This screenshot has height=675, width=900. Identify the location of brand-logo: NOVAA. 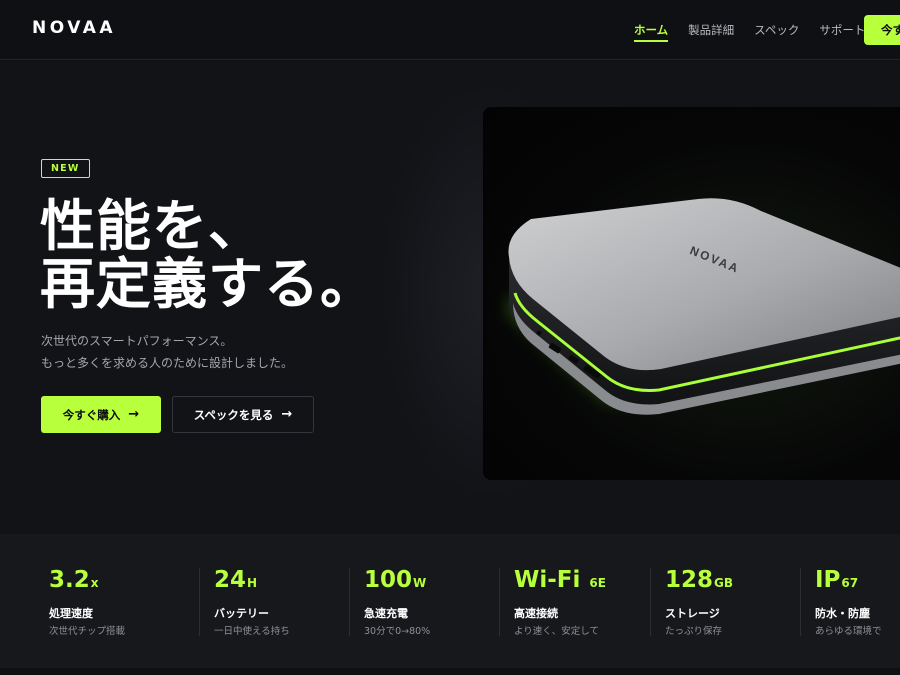
(74, 28).